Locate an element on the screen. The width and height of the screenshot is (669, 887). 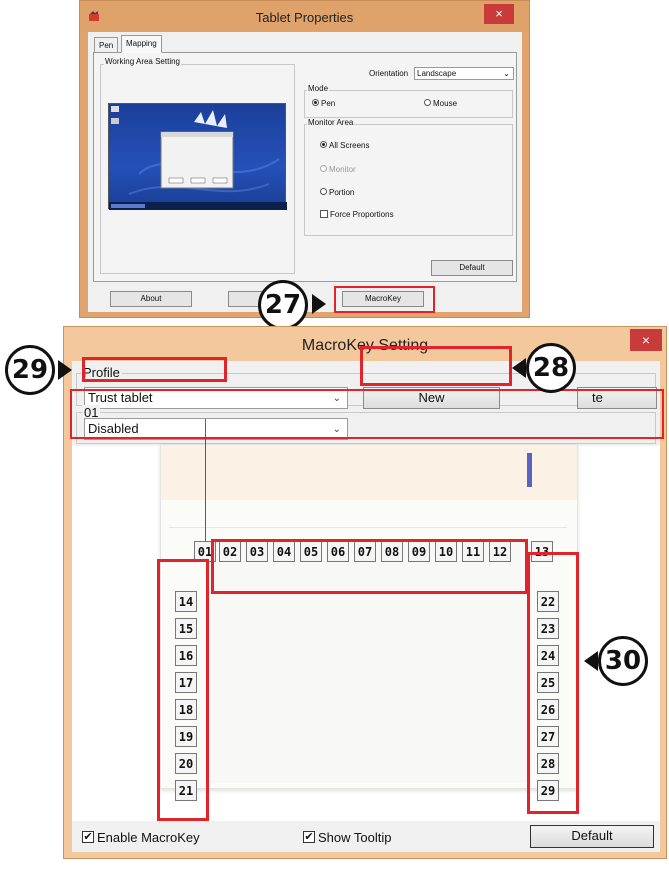
mode-group is located at coordinates (408, 104).